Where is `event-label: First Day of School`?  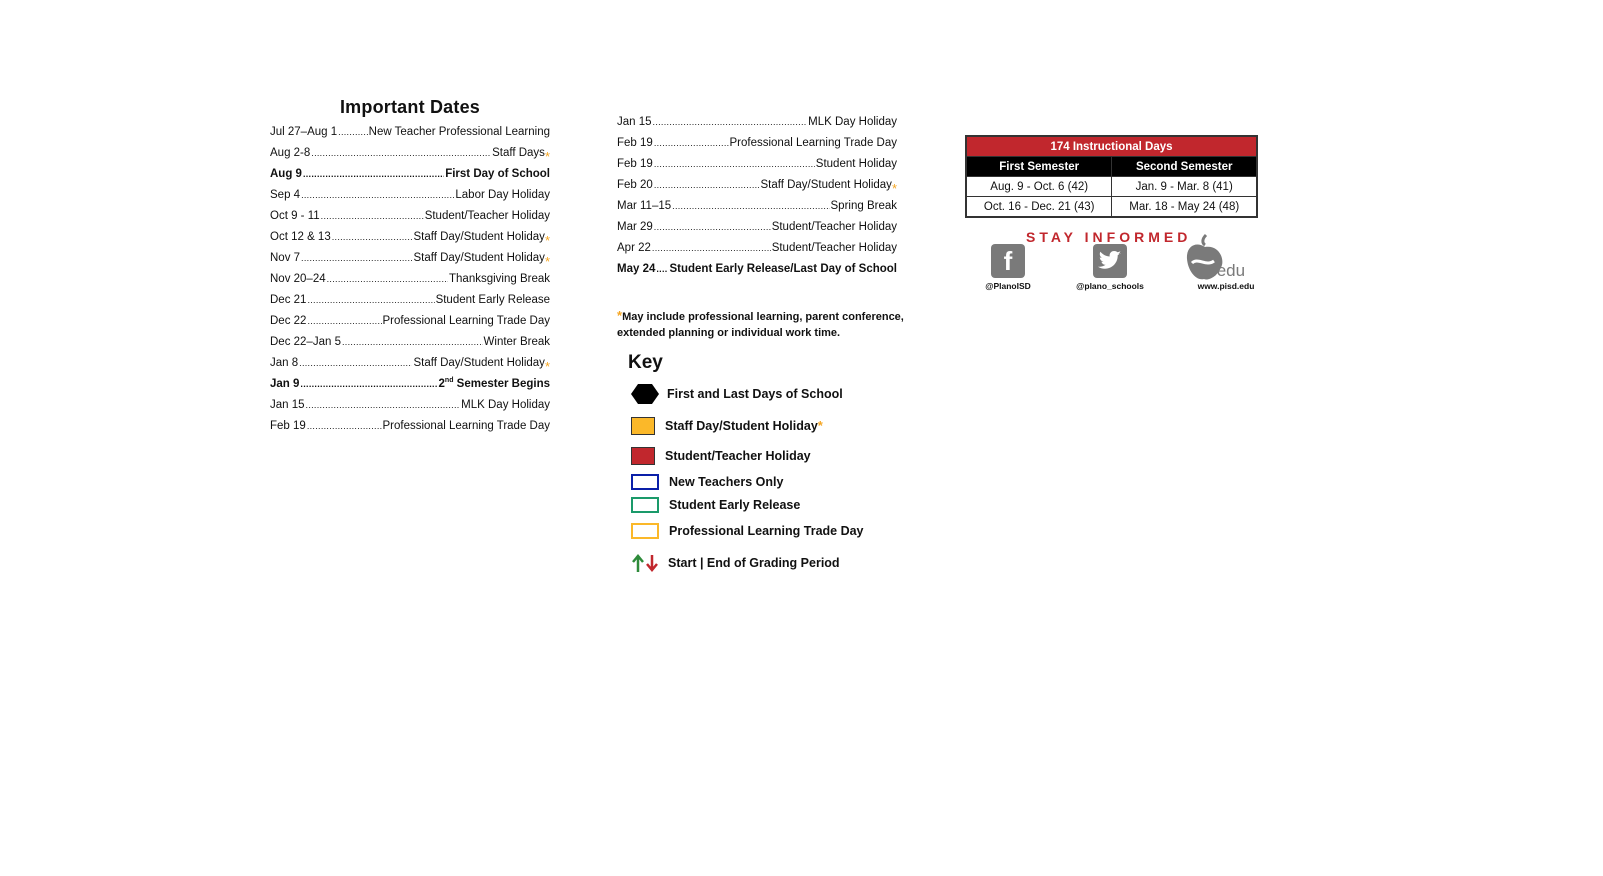 event-label: First Day of School is located at coordinates (497, 174).